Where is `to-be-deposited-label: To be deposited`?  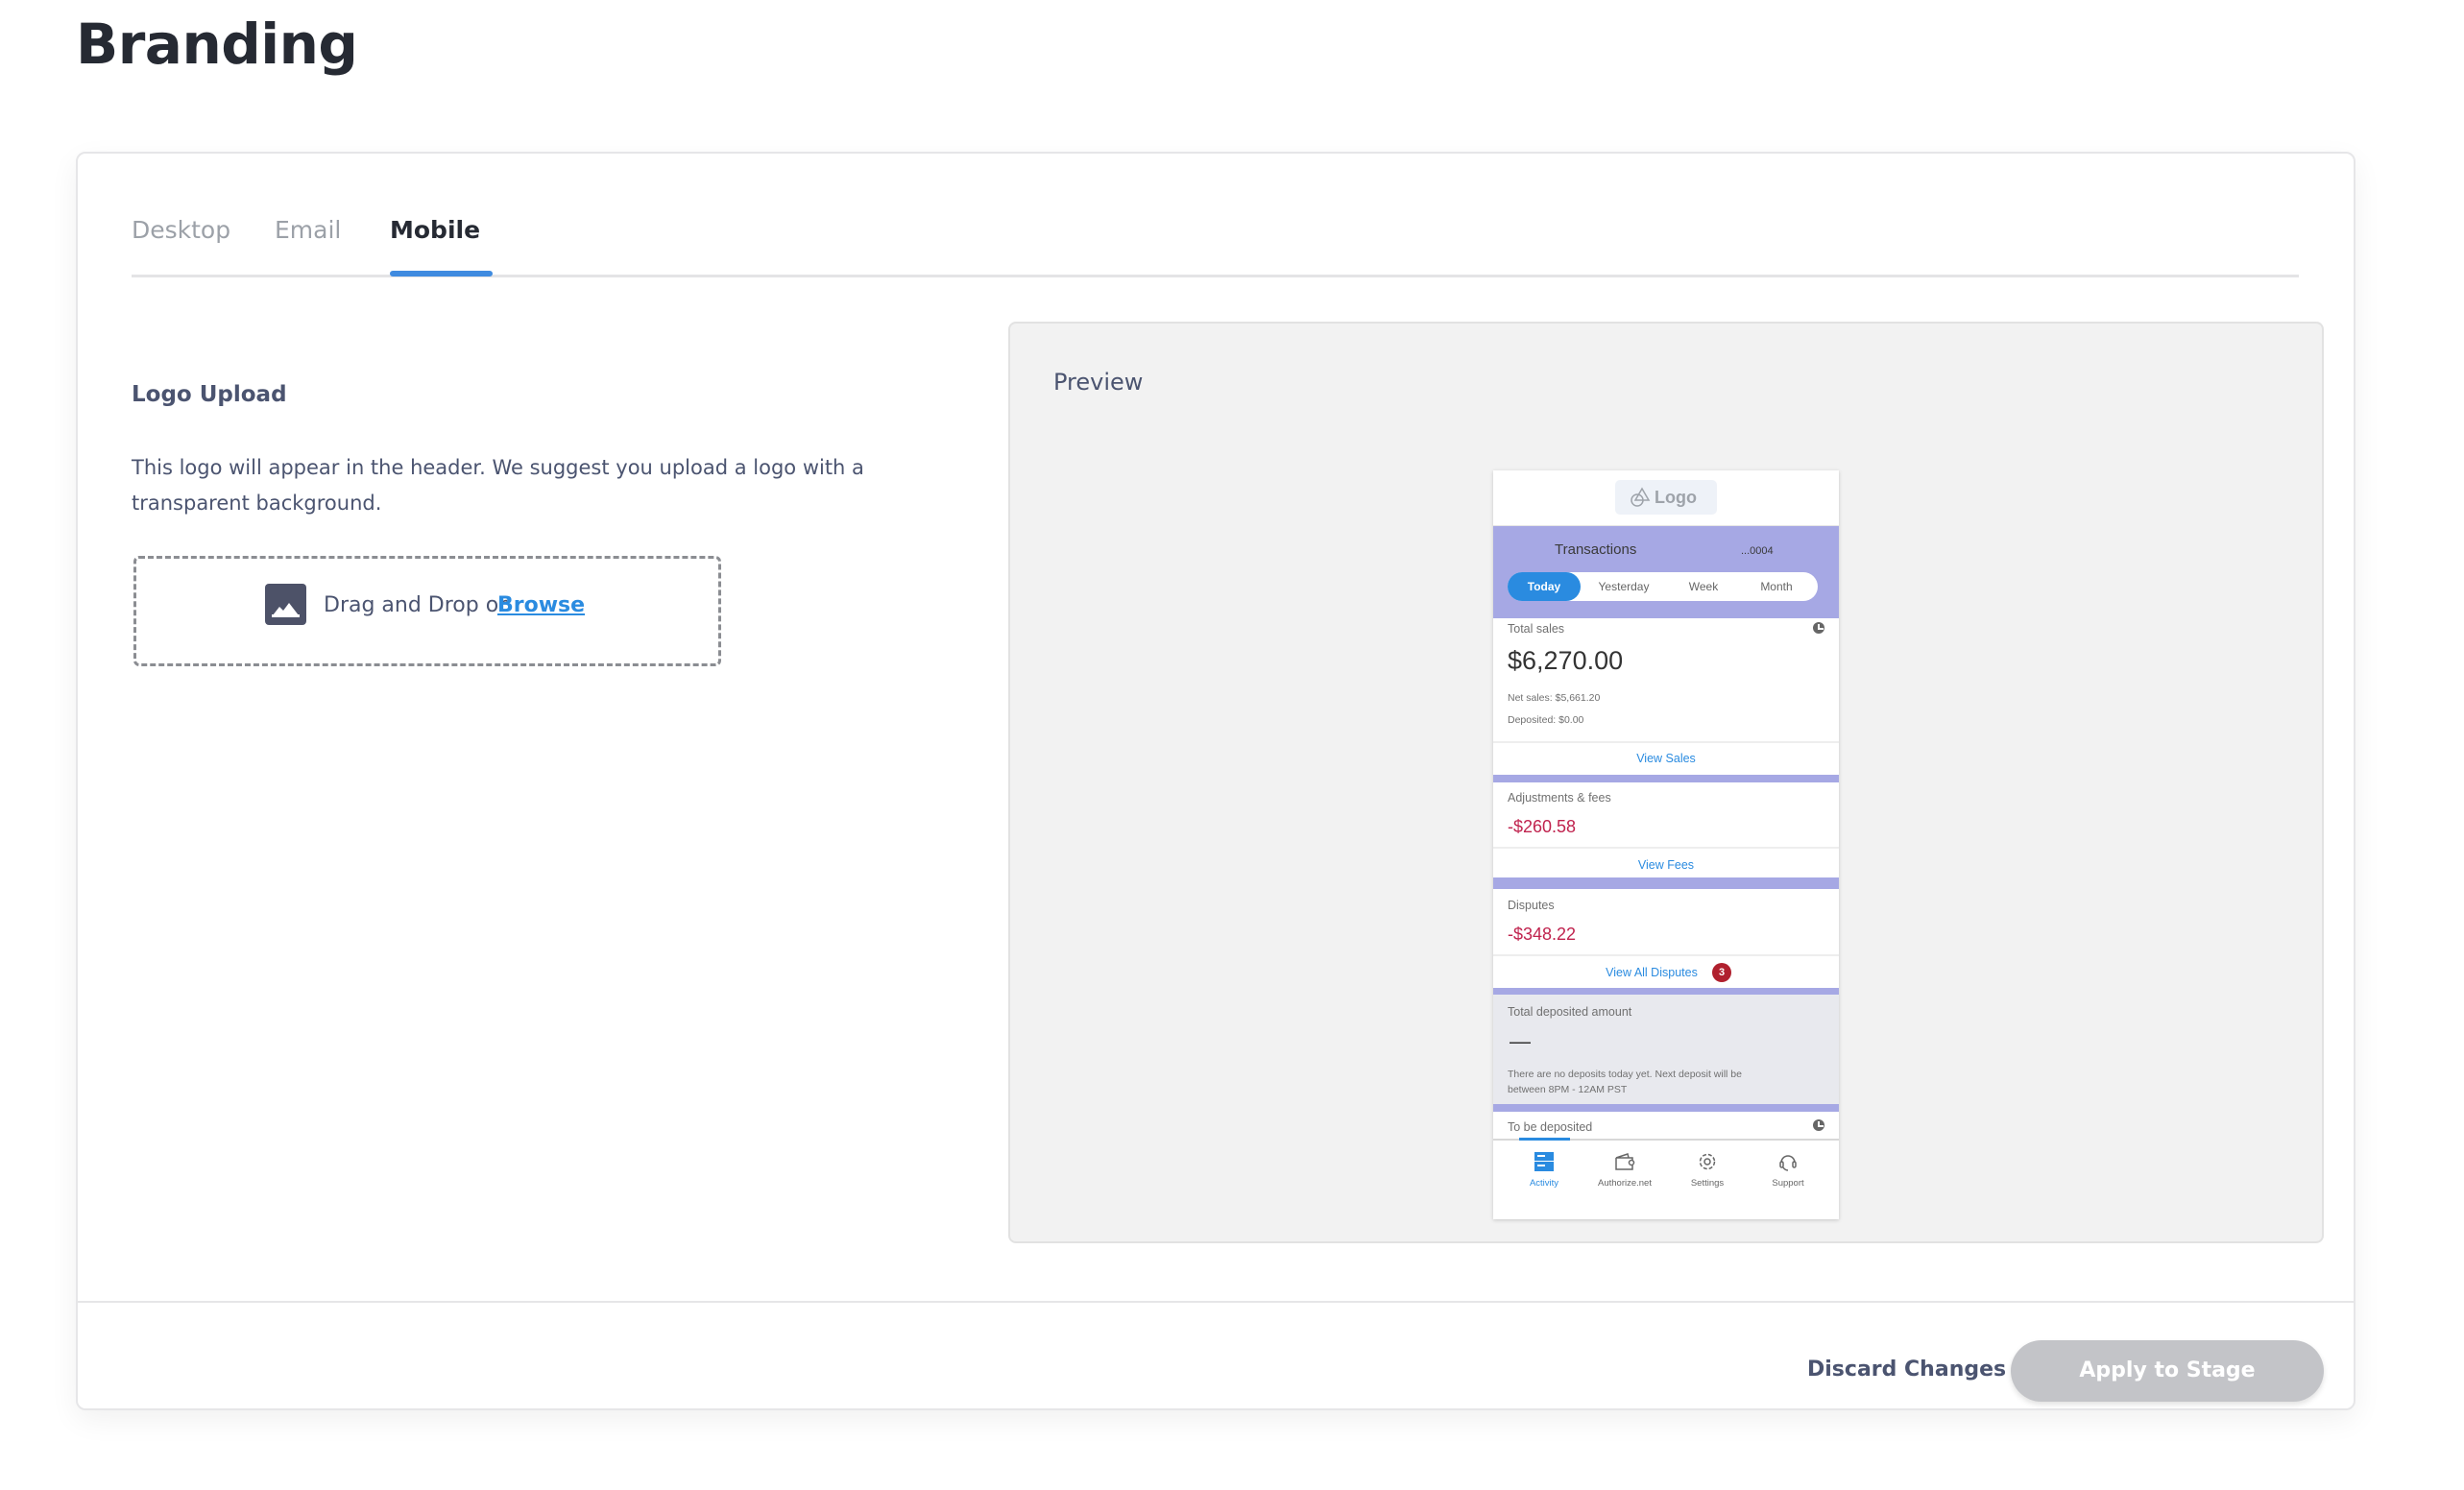 to-be-deposited-label: To be deposited is located at coordinates (1551, 1127).